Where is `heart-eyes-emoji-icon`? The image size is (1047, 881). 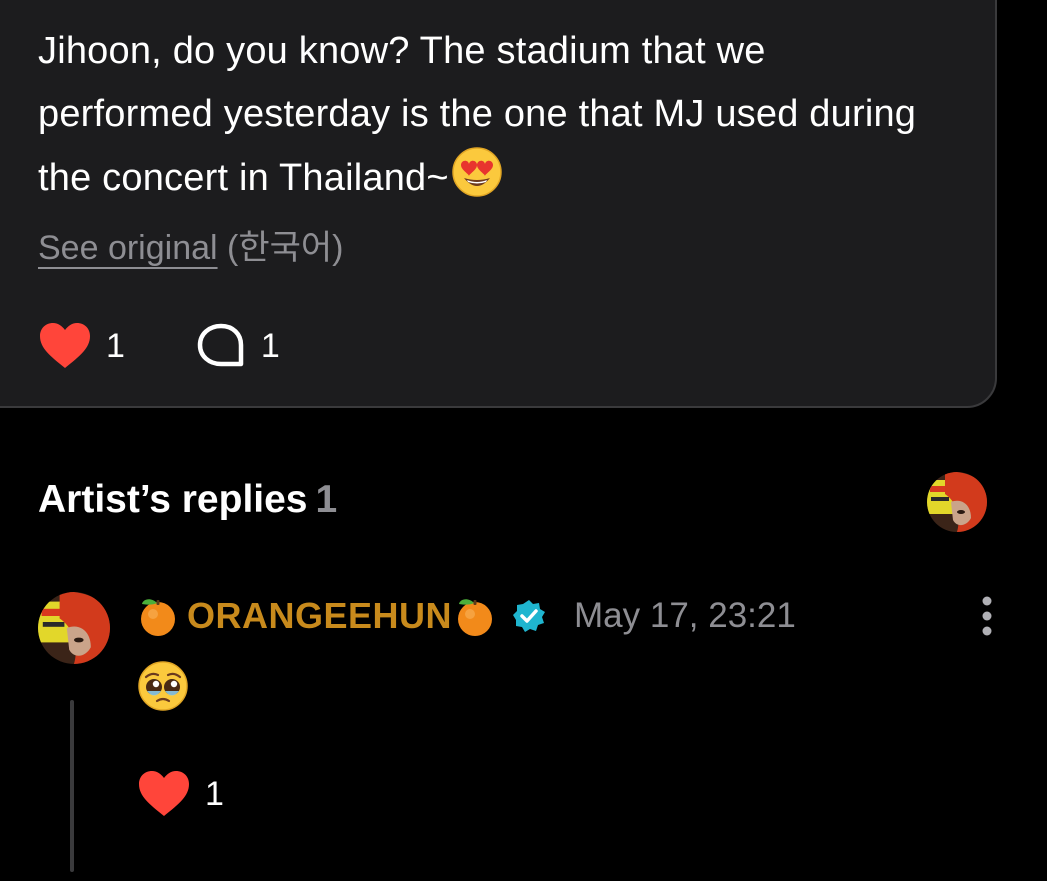
heart-eyes-emoji-icon is located at coordinates (477, 172).